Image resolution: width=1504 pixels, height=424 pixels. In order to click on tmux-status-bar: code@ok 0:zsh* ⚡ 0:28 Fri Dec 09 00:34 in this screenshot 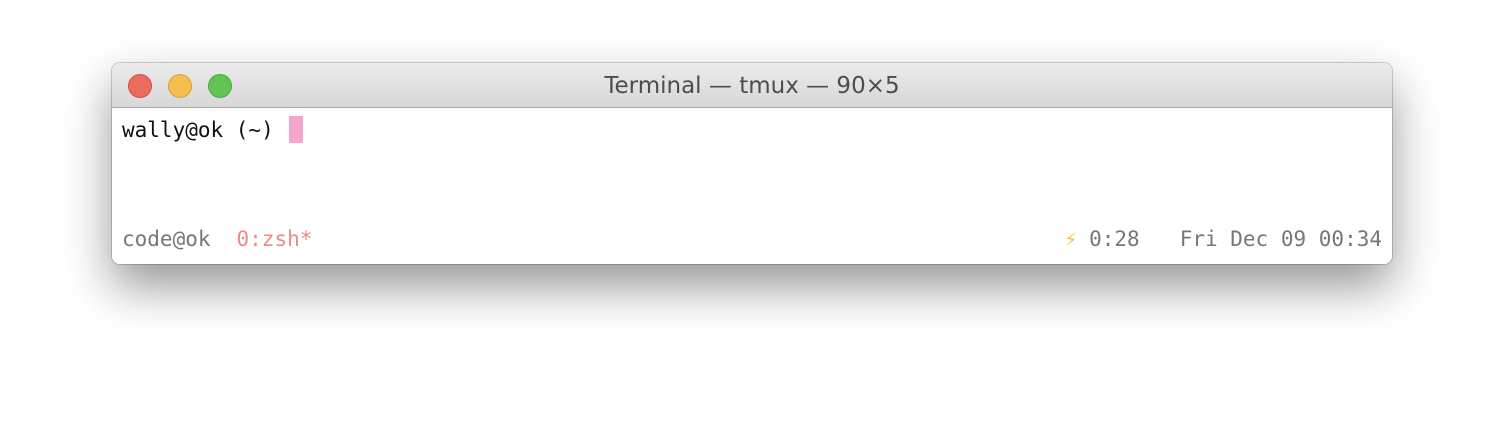, I will do `click(752, 239)`.